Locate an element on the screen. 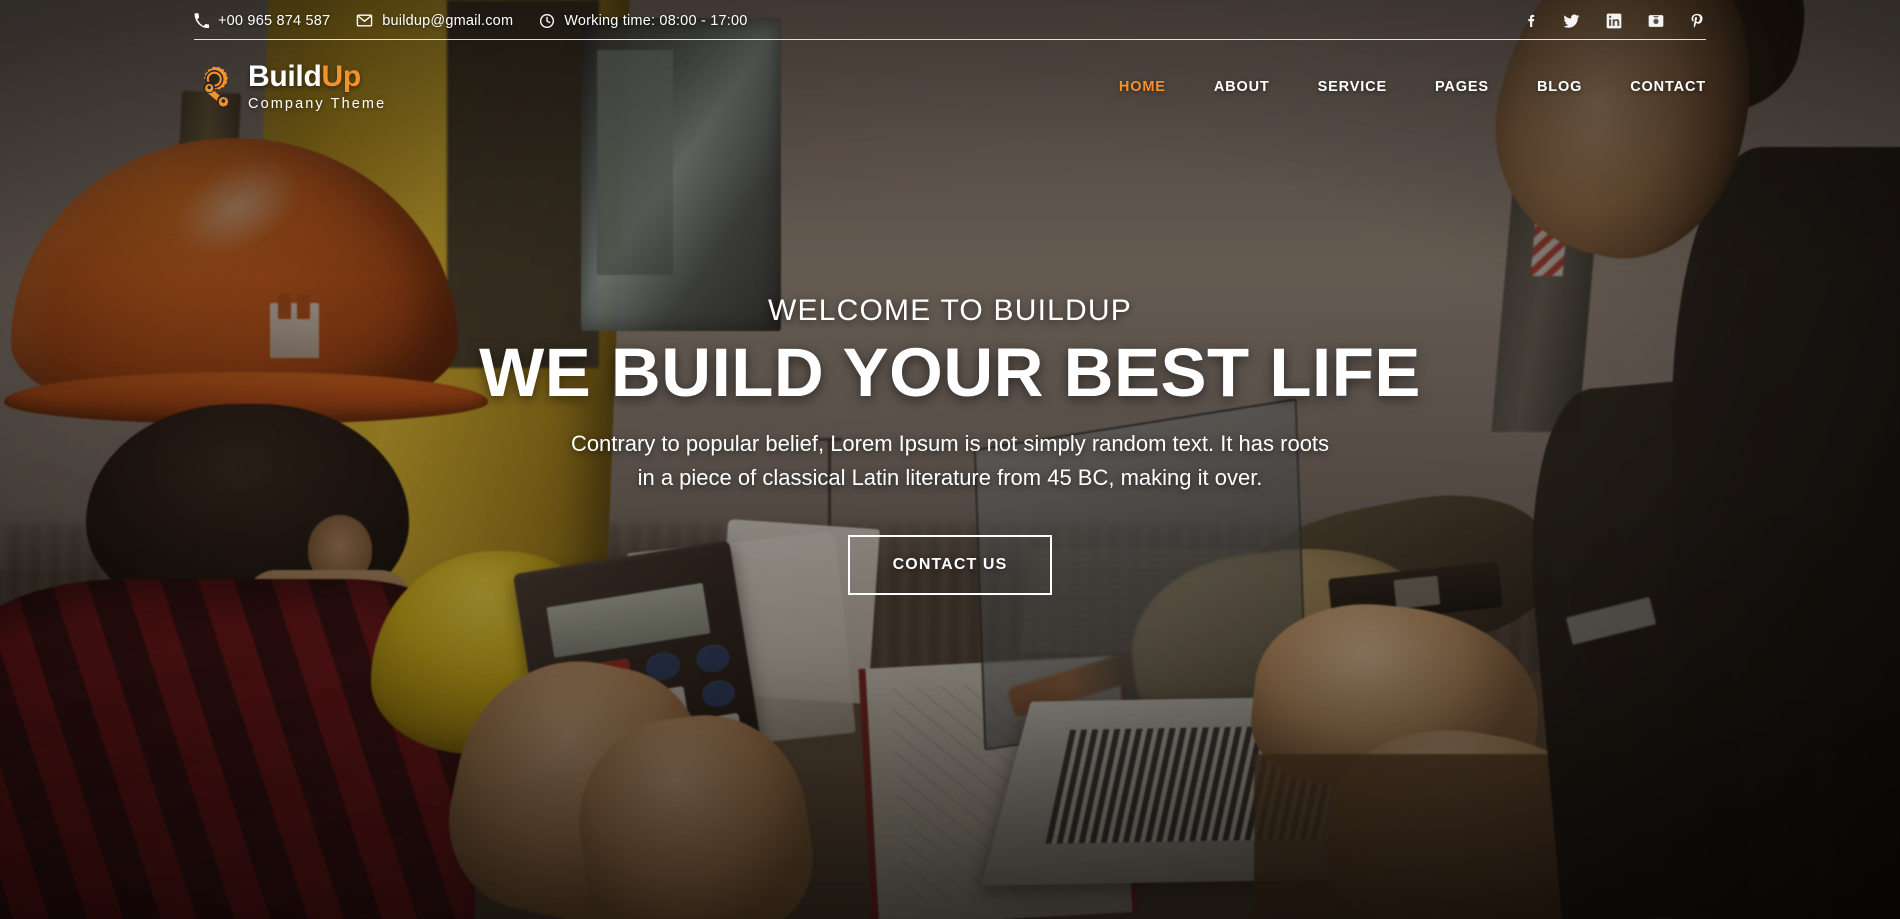 This screenshot has height=919, width=1900. site-logo: BuildUp Company Theme is located at coordinates (290, 87).